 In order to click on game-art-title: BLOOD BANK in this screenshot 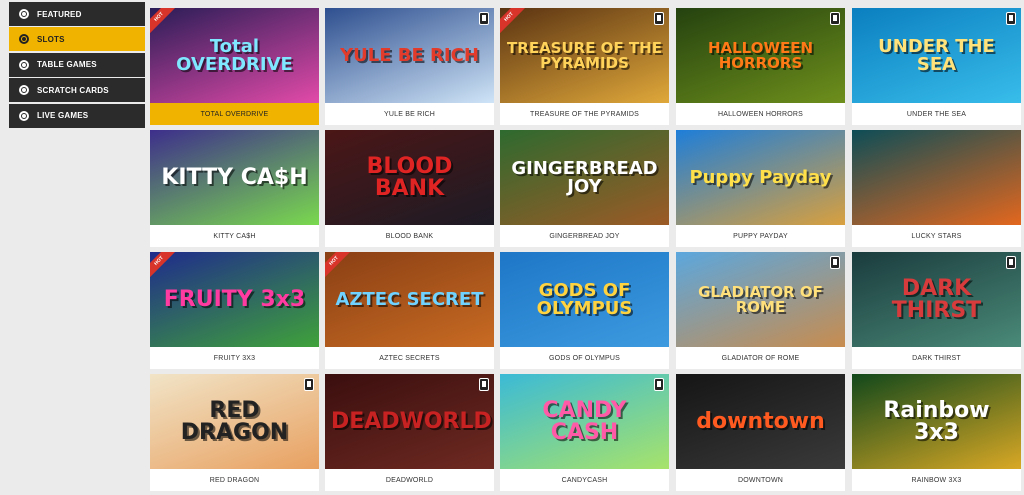, I will do `click(409, 177)`.